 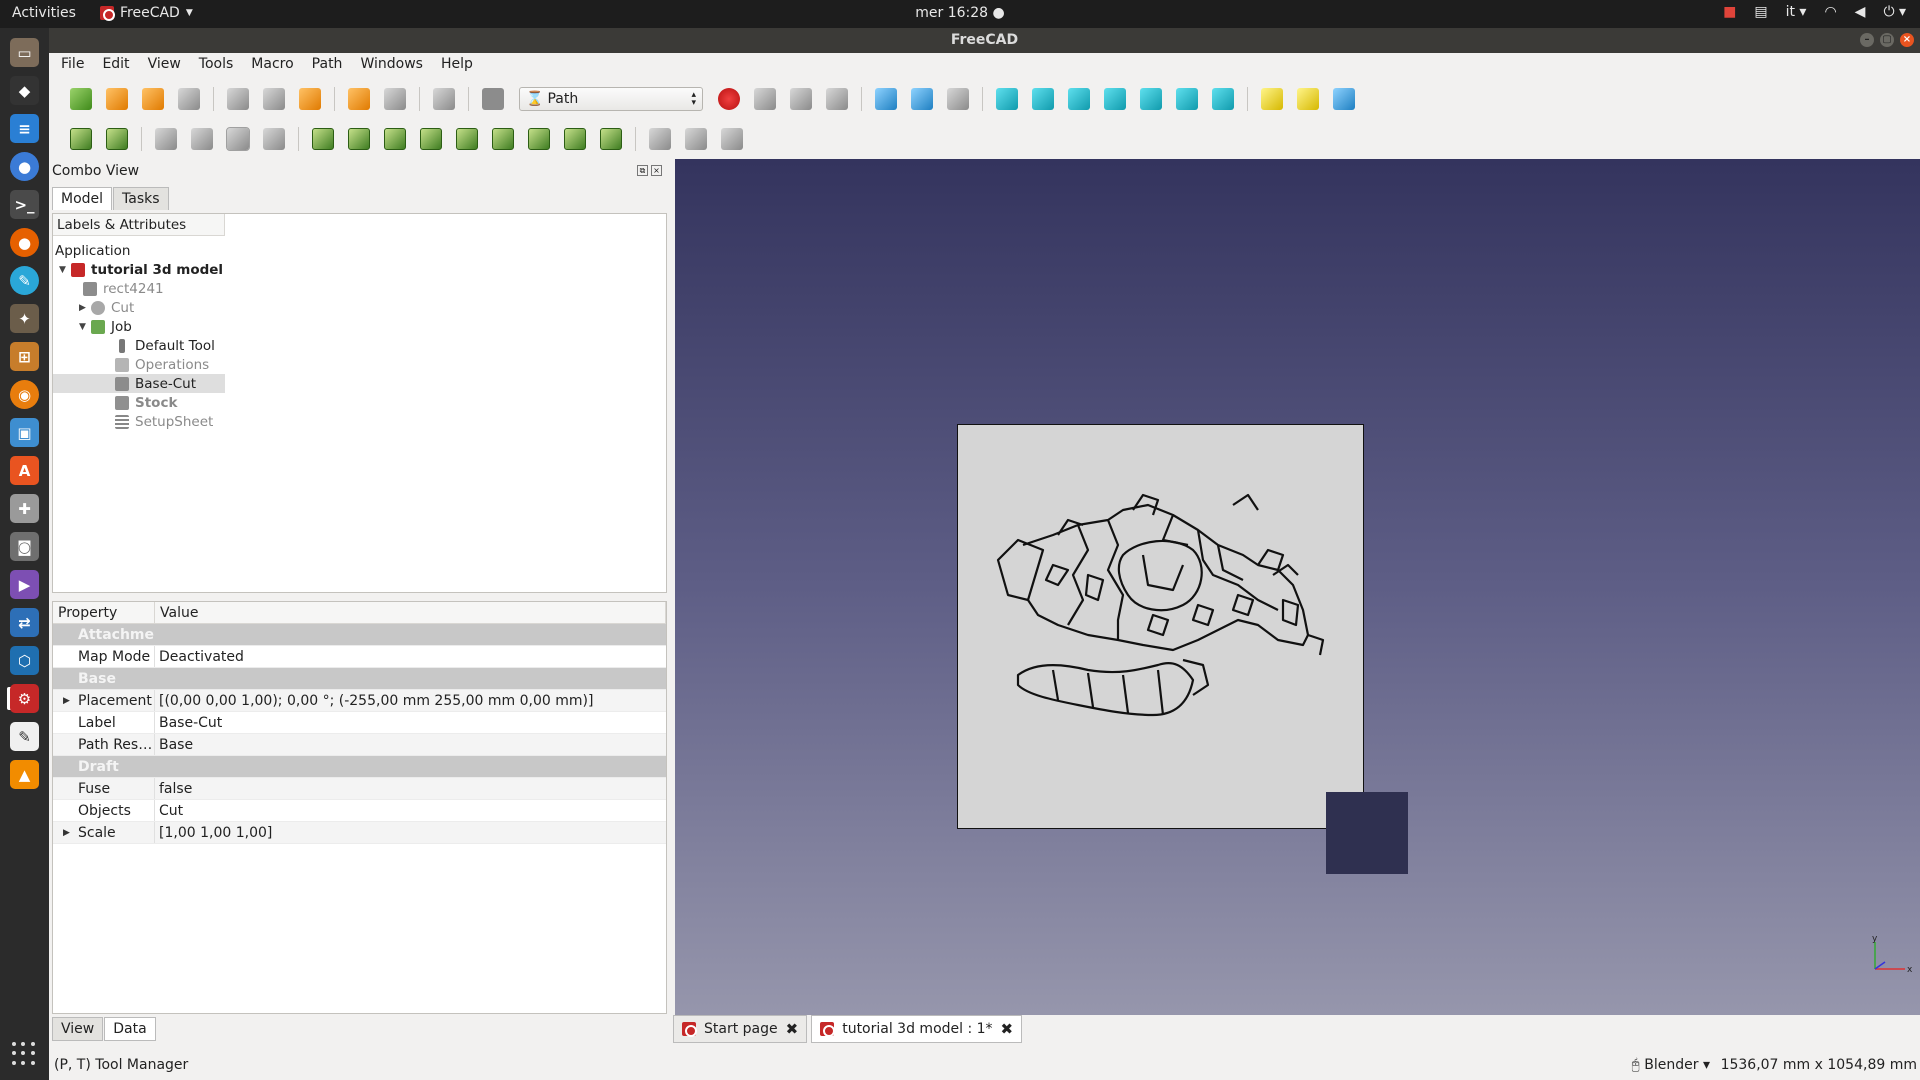 I want to click on virtualbox-icon: ⬡, so click(x=24, y=660).